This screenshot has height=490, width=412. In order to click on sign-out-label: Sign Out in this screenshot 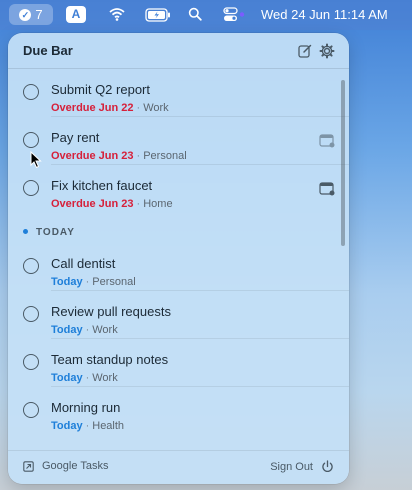, I will do `click(291, 466)`.